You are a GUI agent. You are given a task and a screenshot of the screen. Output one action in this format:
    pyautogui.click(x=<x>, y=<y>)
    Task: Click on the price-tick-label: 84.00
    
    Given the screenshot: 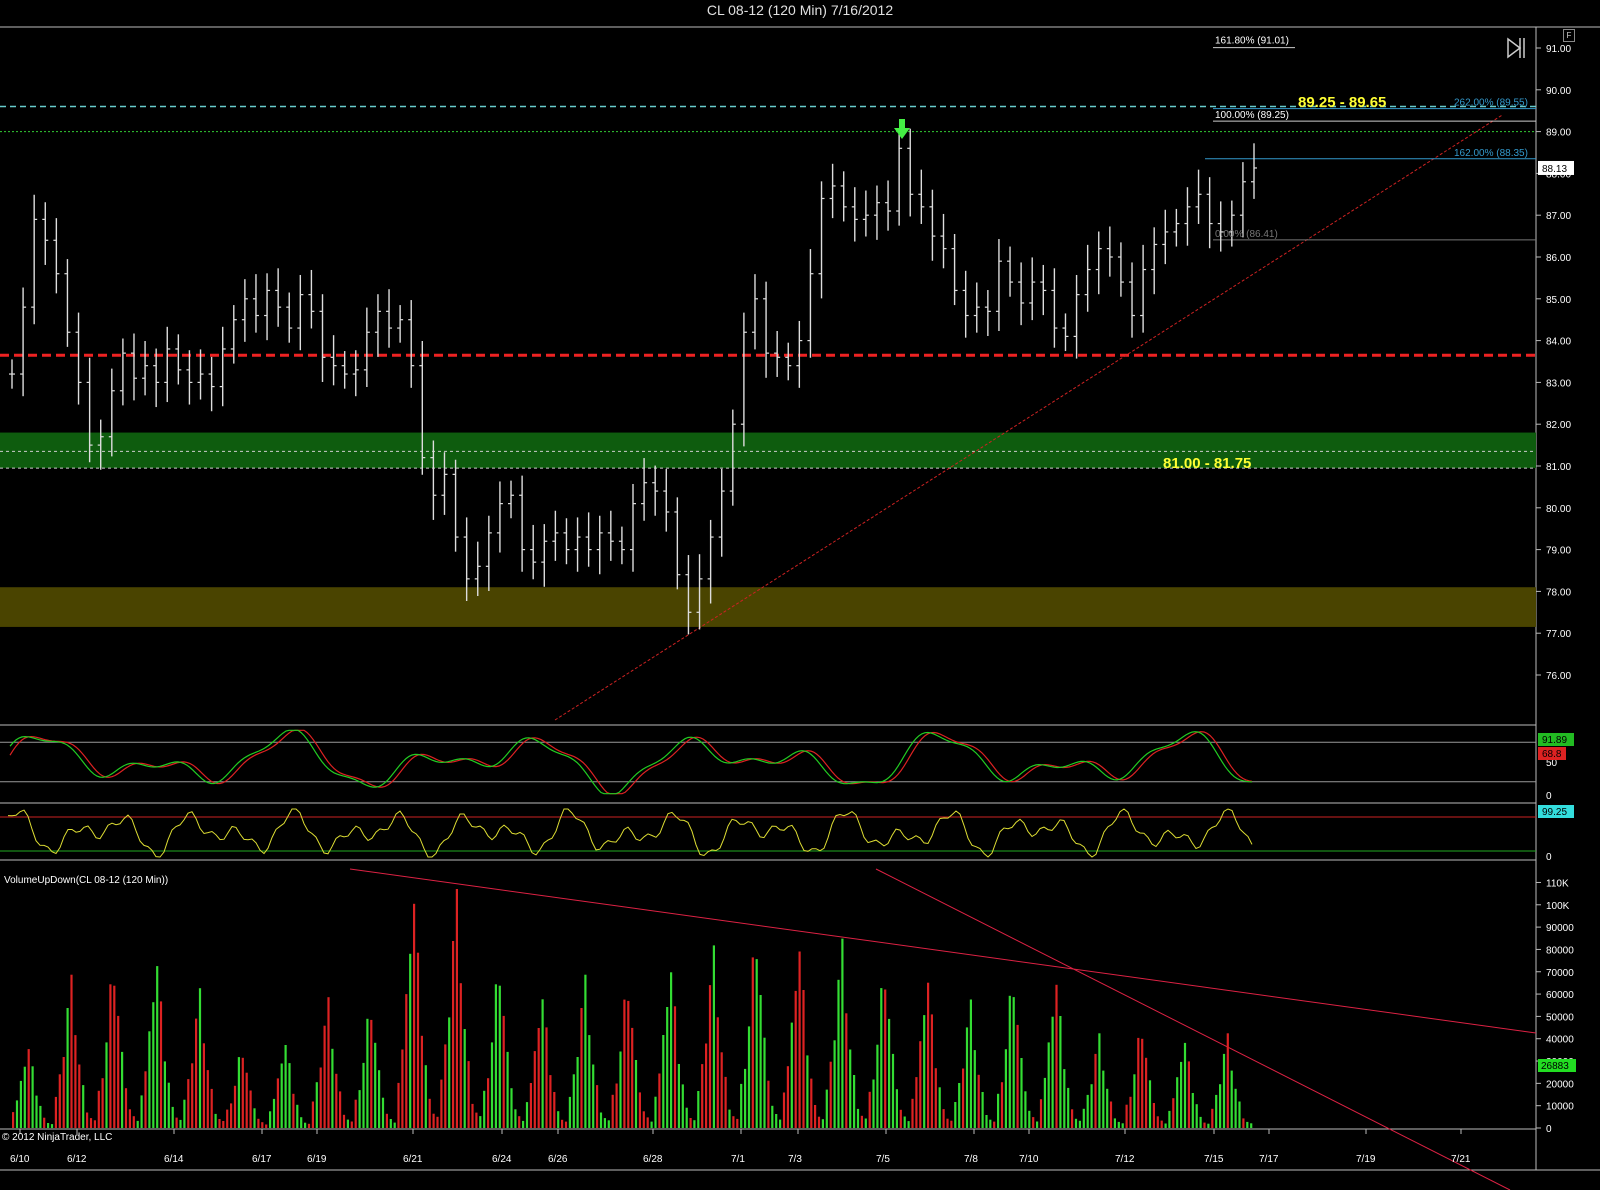 What is the action you would take?
    pyautogui.click(x=1558, y=342)
    